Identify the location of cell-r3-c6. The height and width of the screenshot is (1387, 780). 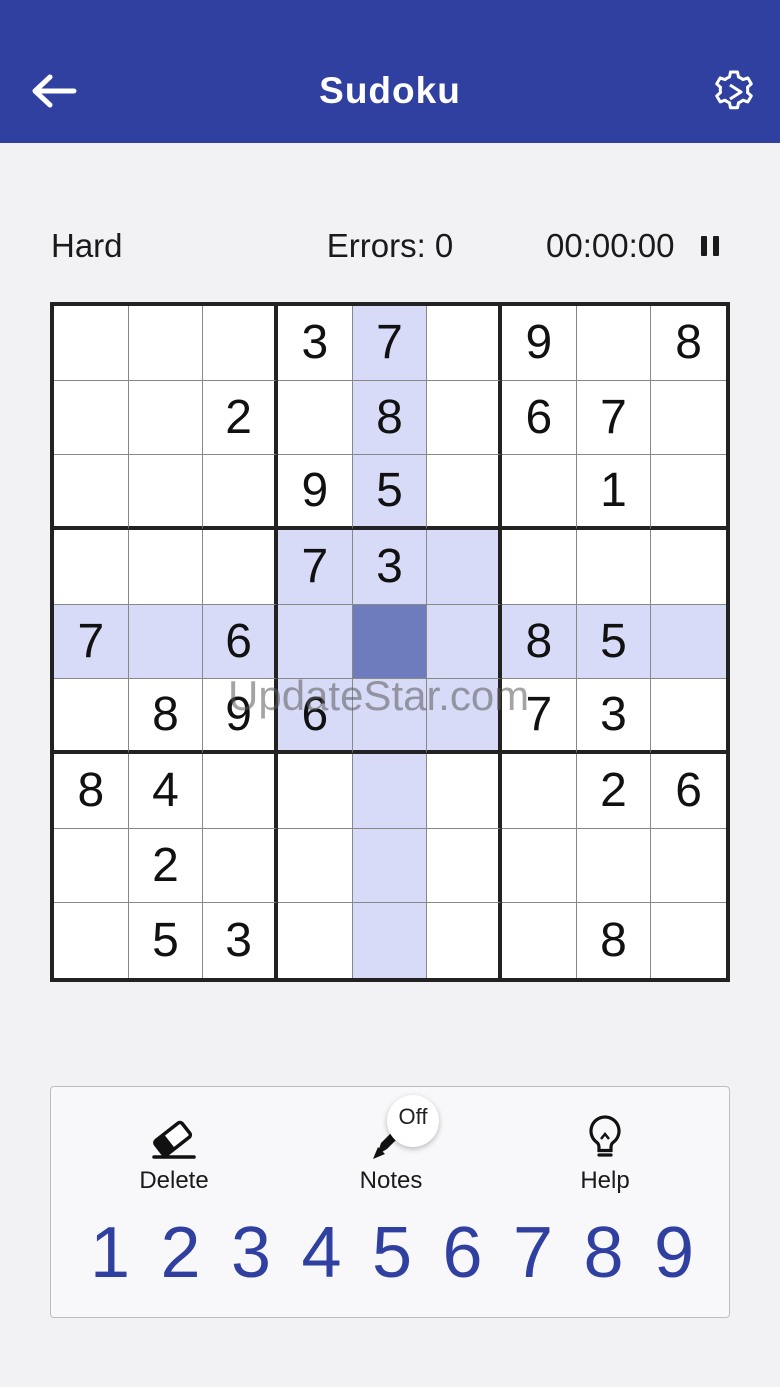
(464, 492).